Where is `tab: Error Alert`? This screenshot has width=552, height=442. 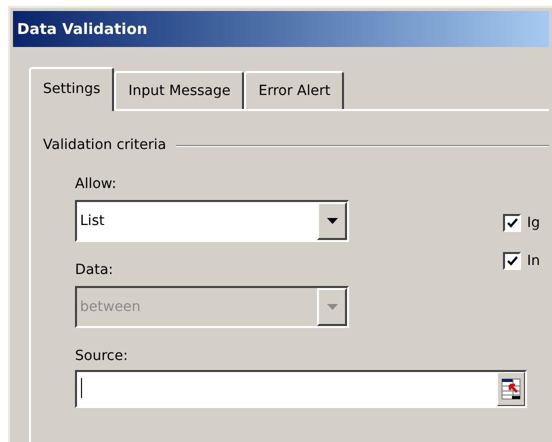 tab: Error Alert is located at coordinates (294, 90).